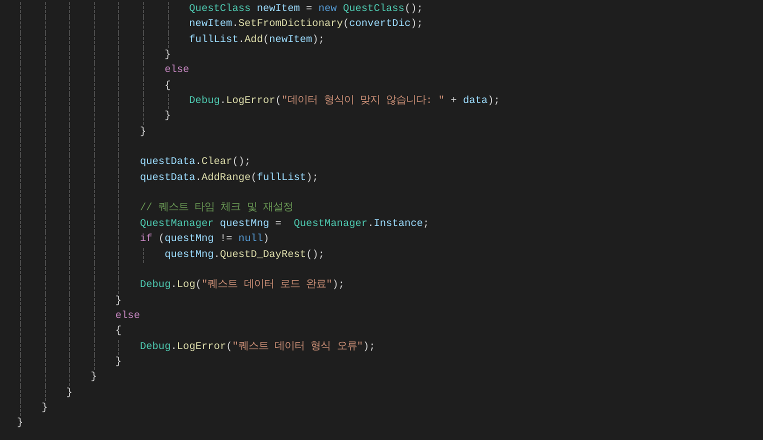 The image size is (763, 440). Describe the element at coordinates (258, 347) in the screenshot. I see `code-line: Debug.LogError("퀘스트 데이터 형식 오류");` at that location.